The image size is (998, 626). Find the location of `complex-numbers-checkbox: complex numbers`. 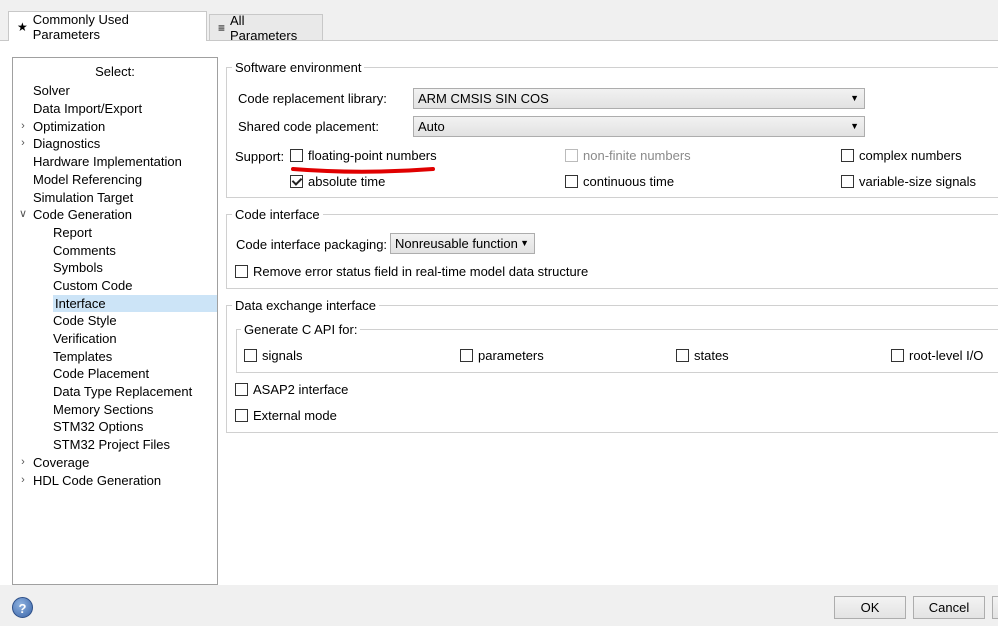

complex-numbers-checkbox: complex numbers is located at coordinates (901, 155).